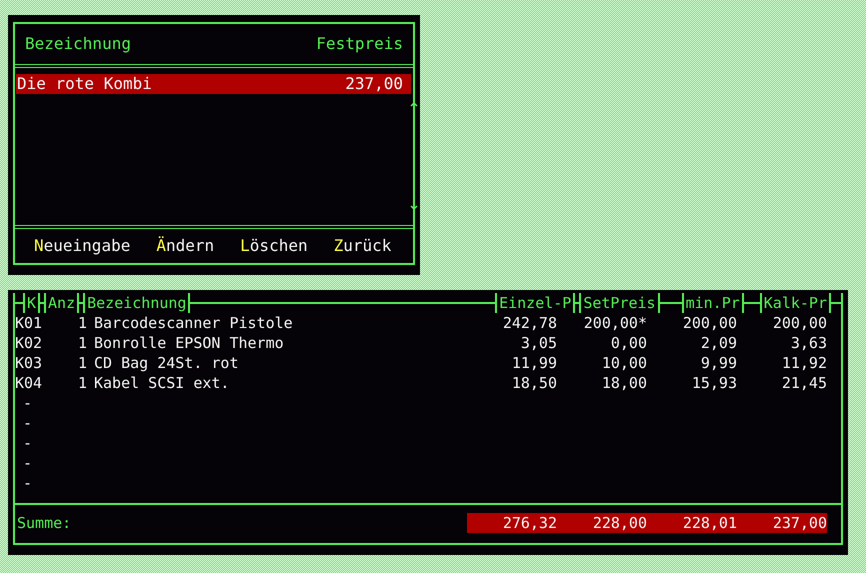  I want to click on table-cell-text: 18,50, so click(533, 383).